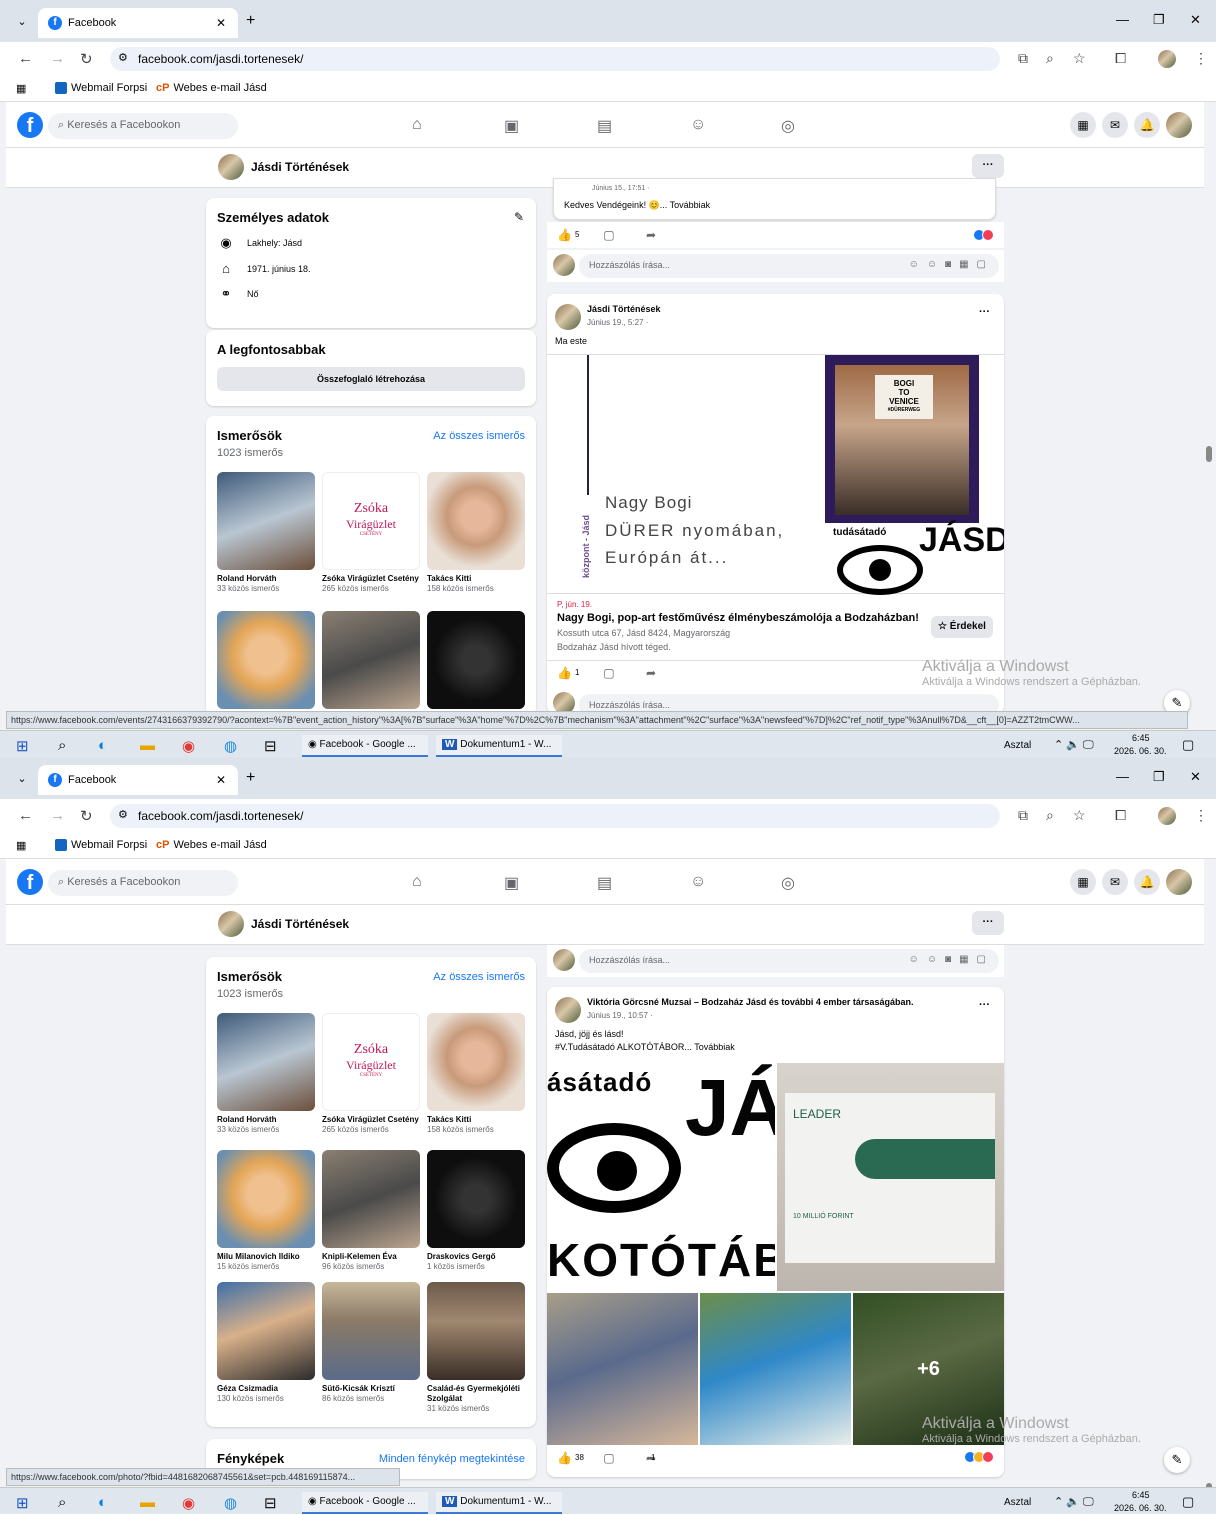  I want to click on page-name: Jásdi Történések, so click(300, 924).